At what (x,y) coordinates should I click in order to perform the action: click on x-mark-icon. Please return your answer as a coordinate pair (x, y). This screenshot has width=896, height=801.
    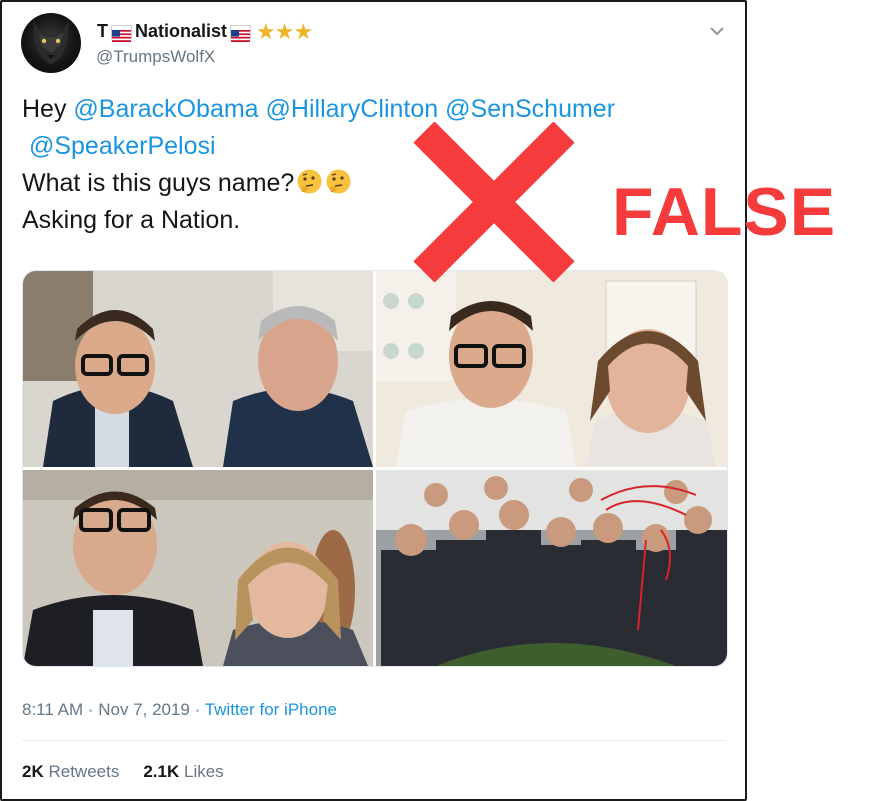
    Looking at the image, I should click on (494, 202).